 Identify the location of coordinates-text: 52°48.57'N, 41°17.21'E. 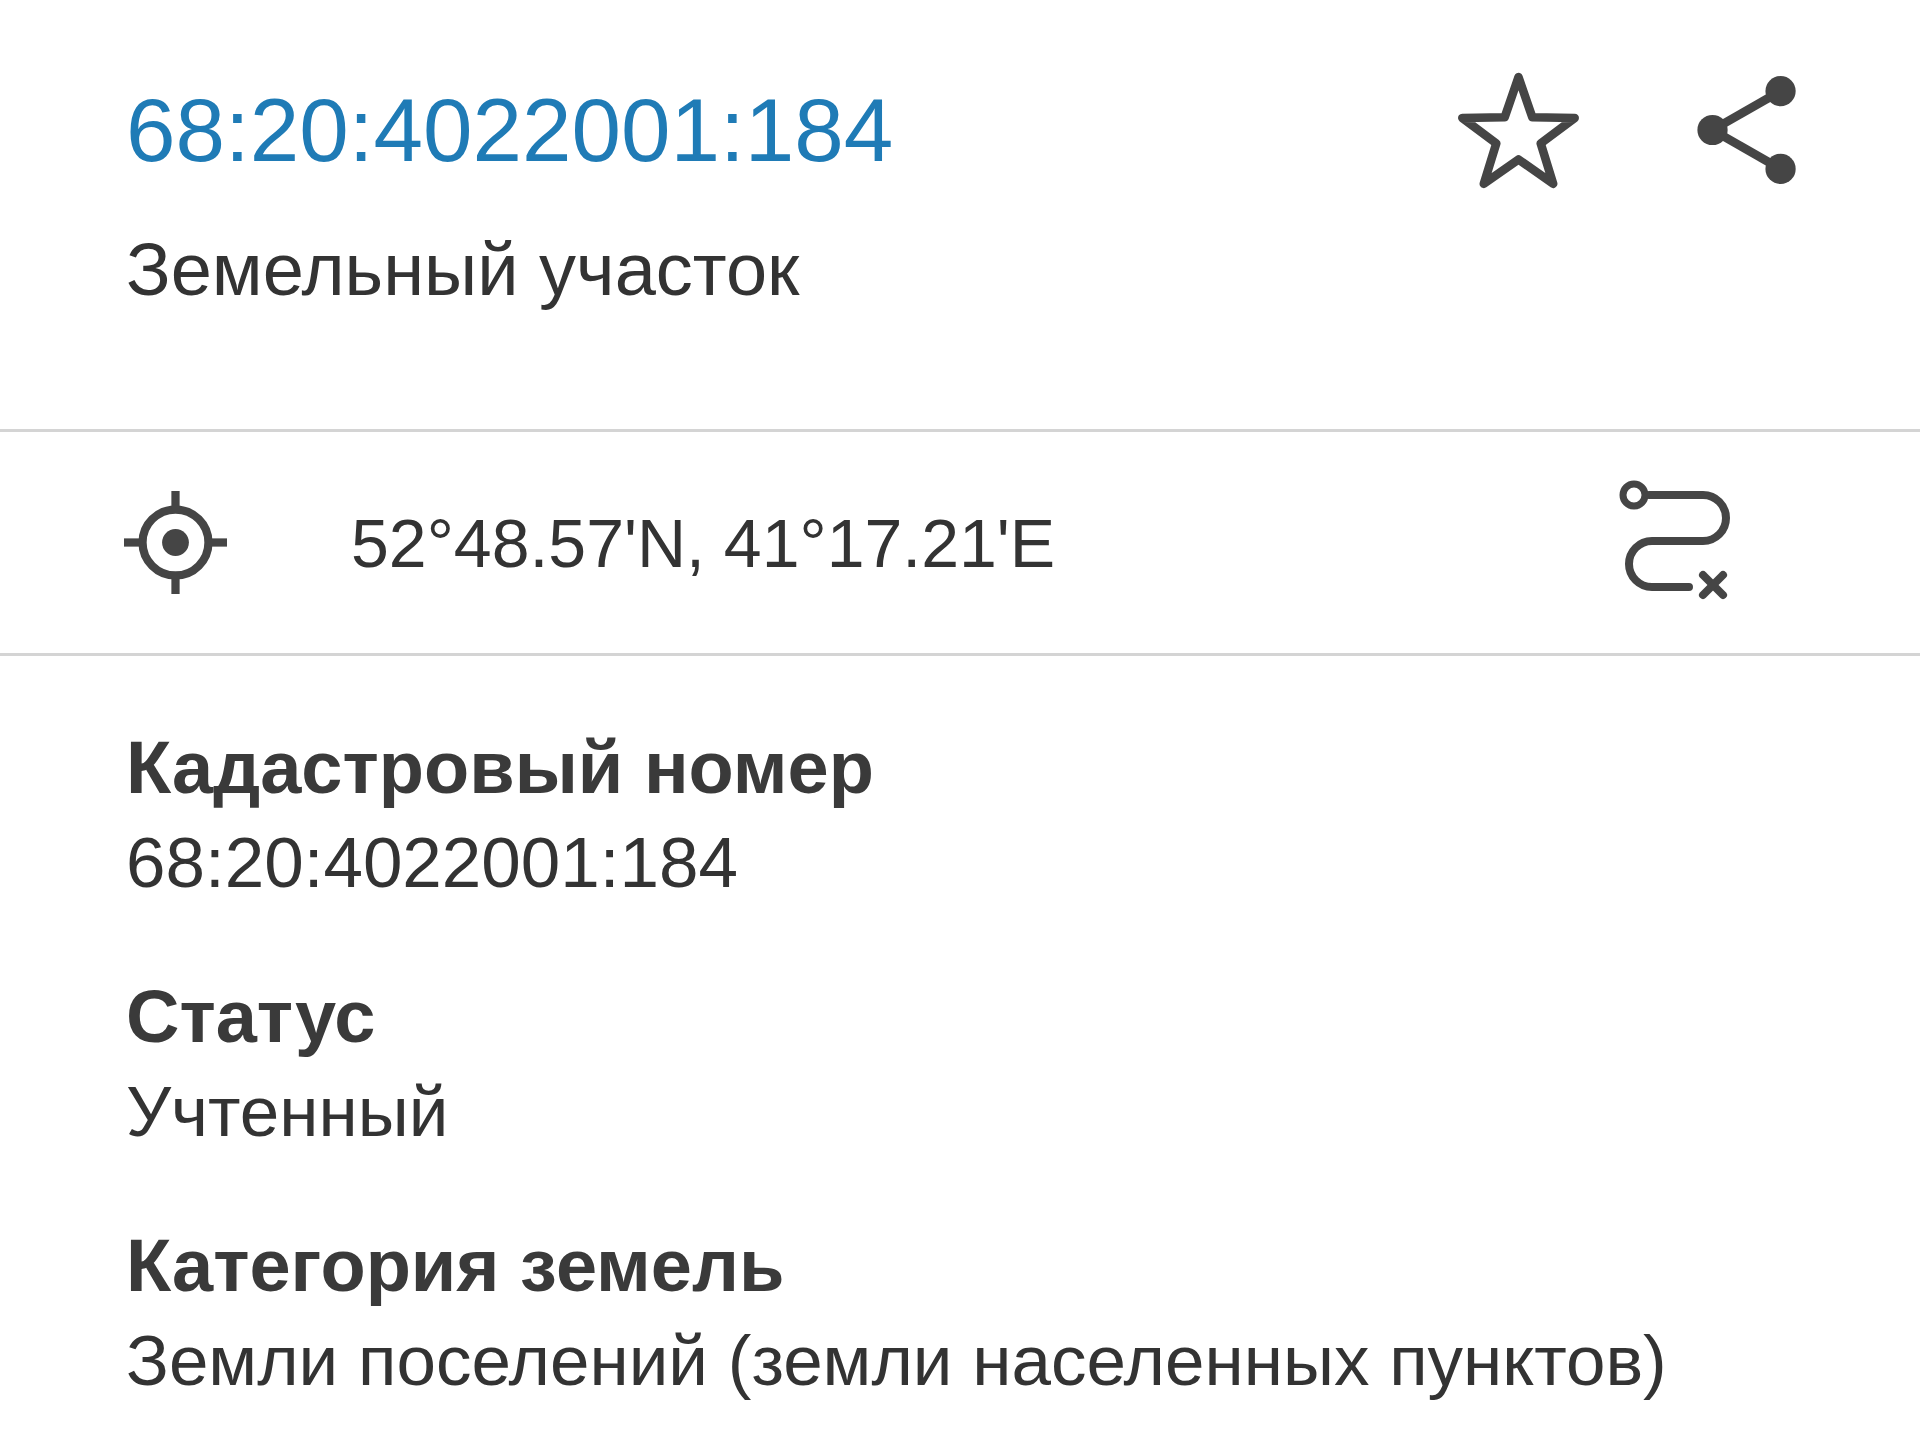
(704, 543).